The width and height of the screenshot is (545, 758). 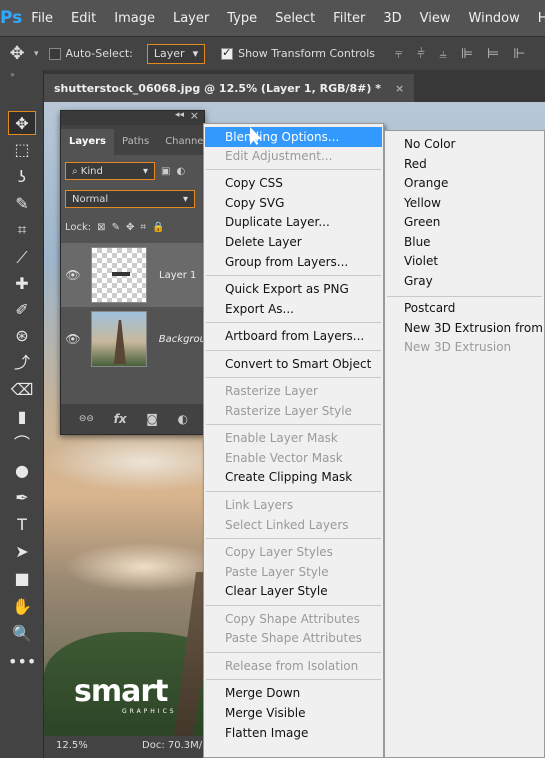 What do you see at coordinates (474, 328) in the screenshot?
I see `submenu-item-new-3d-extrusion-from-sel: New 3D Extrusion from Sel` at bounding box center [474, 328].